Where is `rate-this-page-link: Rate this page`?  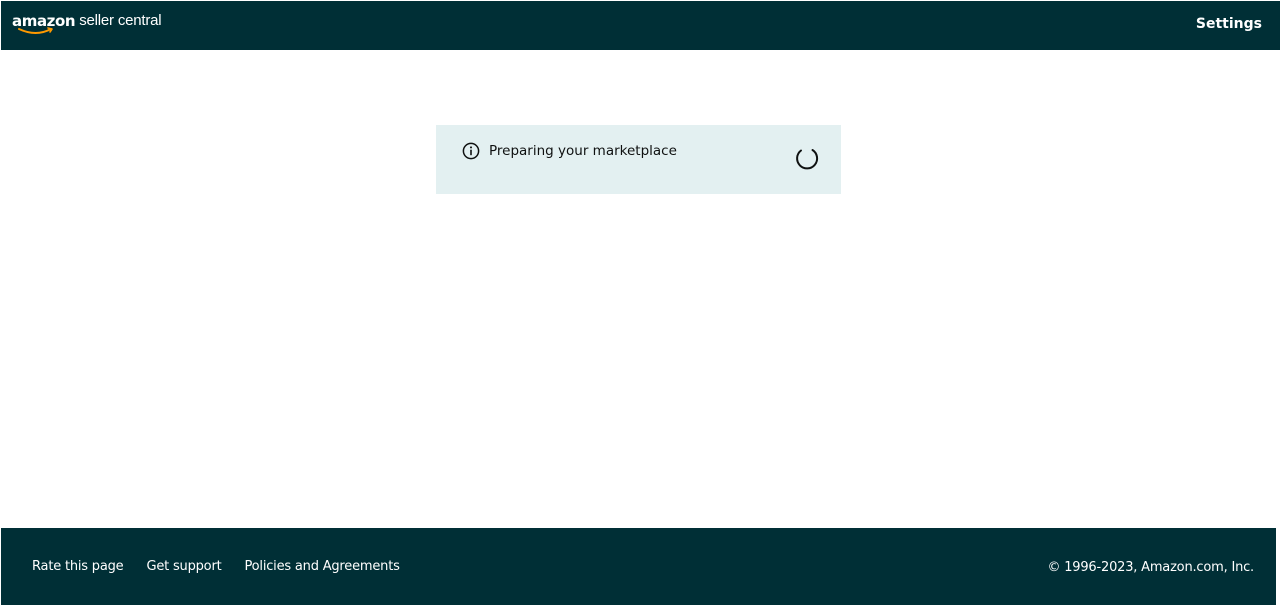
rate-this-page-link: Rate this page is located at coordinates (78, 567).